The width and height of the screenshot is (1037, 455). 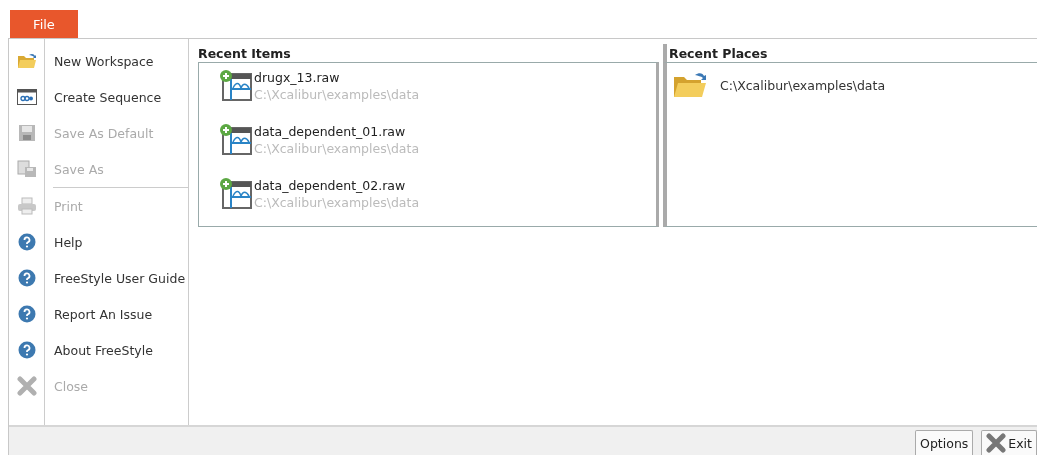 What do you see at coordinates (98, 242) in the screenshot?
I see `menu-item: Help` at bounding box center [98, 242].